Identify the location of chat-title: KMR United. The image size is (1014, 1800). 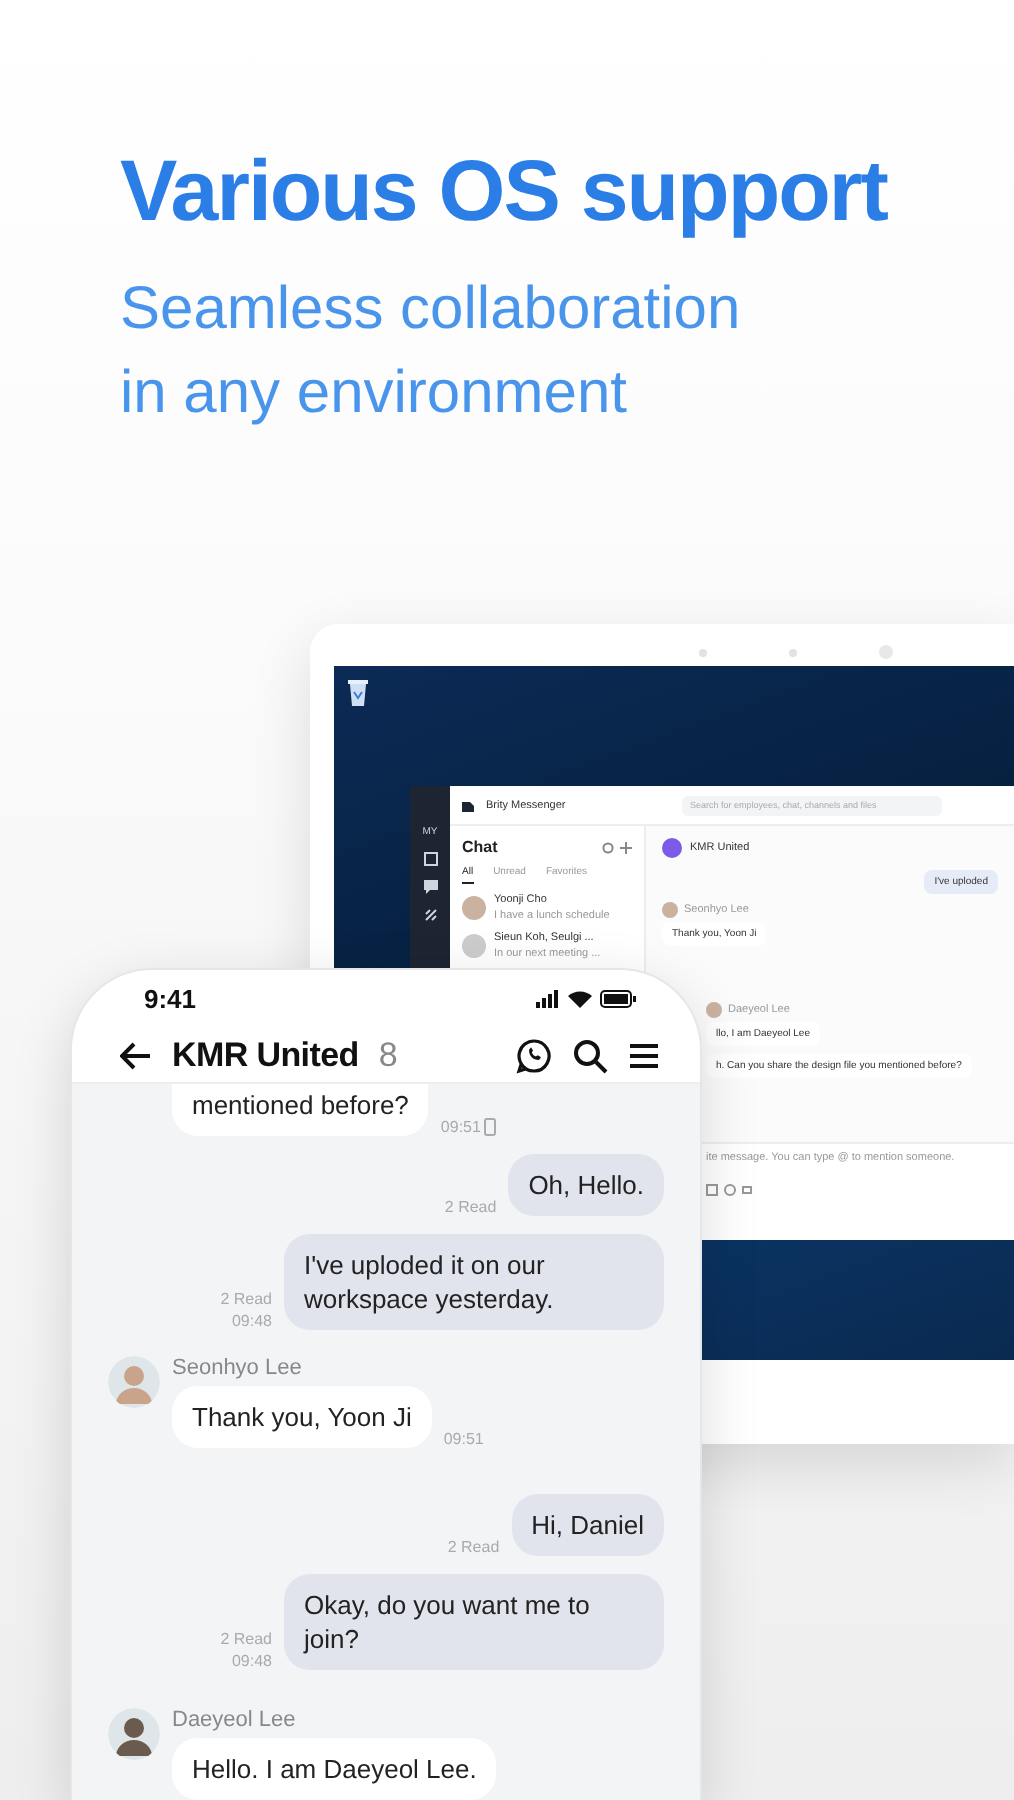
(265, 1055).